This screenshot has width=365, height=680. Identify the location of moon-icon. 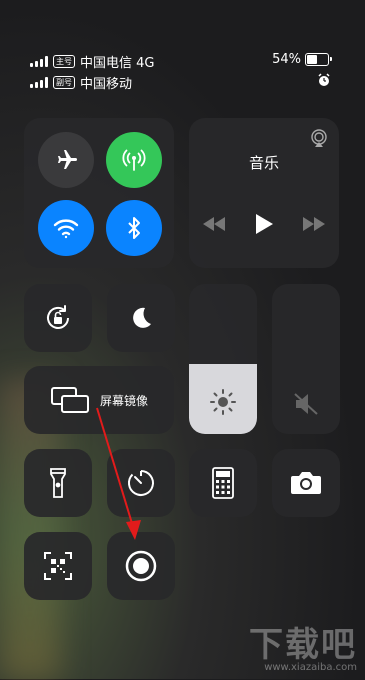
(142, 317).